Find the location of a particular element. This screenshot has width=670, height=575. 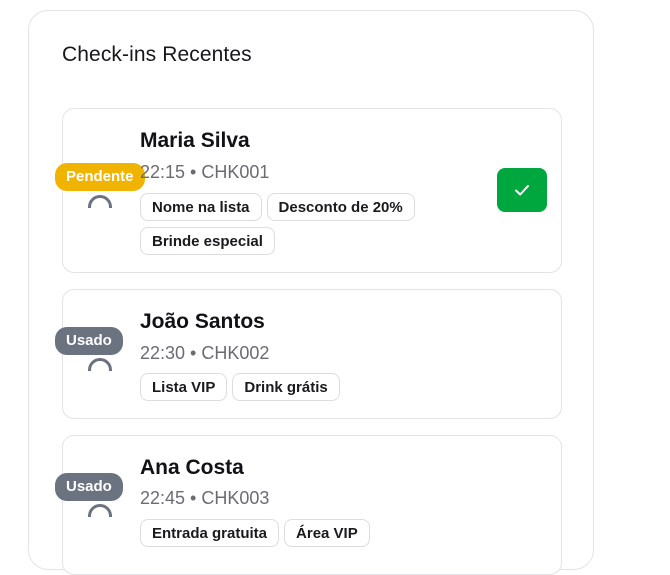

checkin-meta: 22:15 • CHK001 is located at coordinates (205, 172).